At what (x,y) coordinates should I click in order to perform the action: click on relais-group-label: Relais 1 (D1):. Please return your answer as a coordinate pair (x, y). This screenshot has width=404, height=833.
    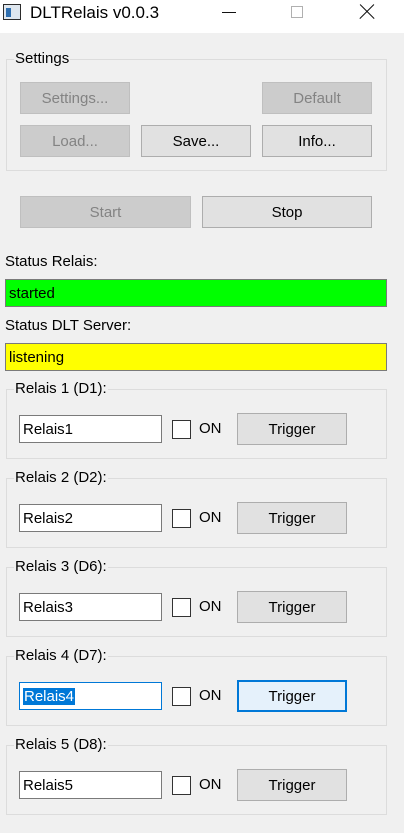
    Looking at the image, I should click on (61, 389).